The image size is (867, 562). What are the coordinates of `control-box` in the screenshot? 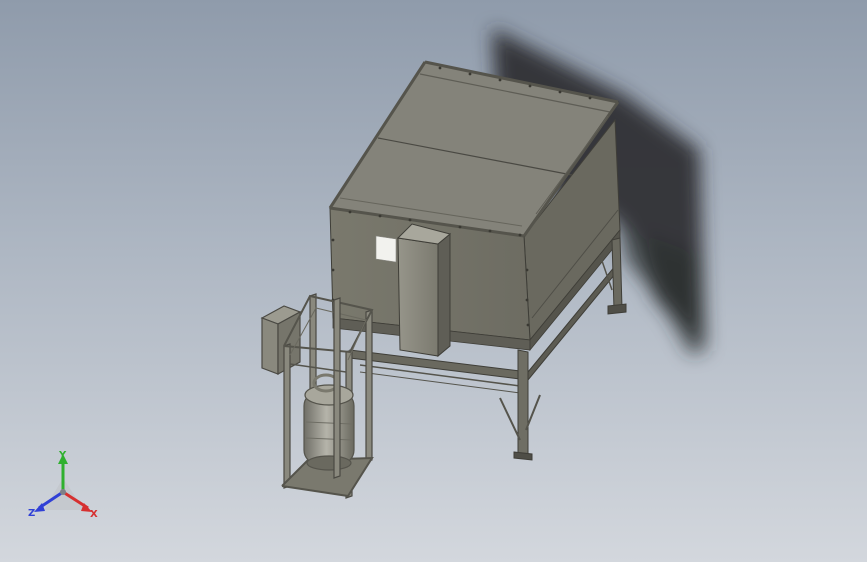 It's located at (281, 340).